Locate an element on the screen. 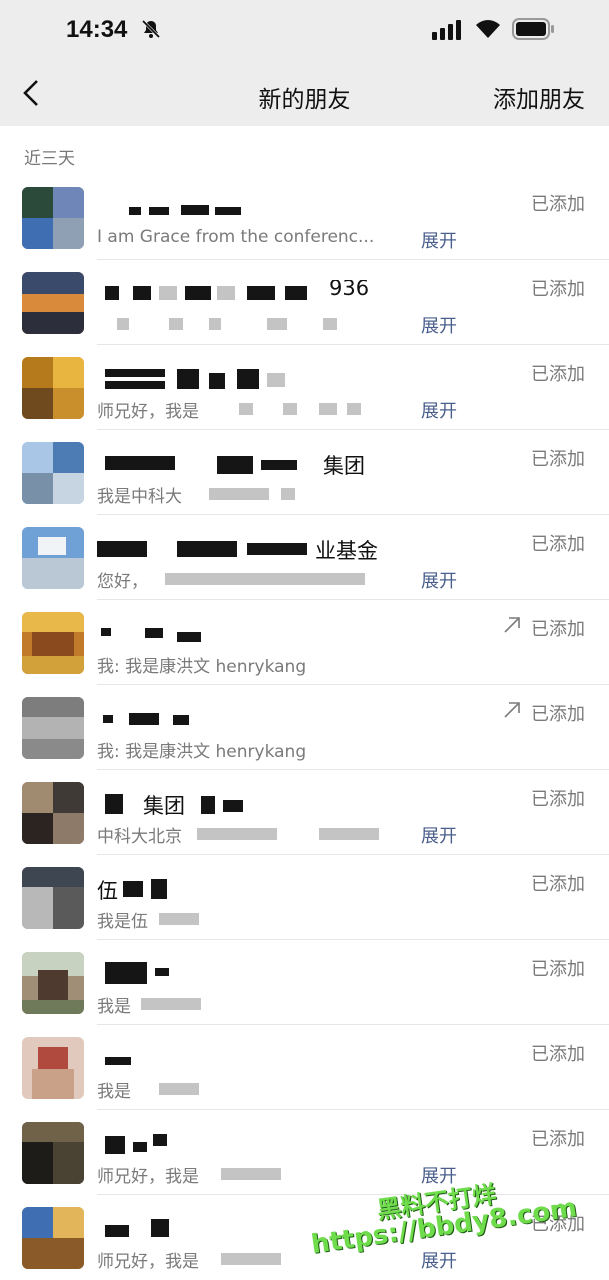 This screenshot has height=1280, width=609. list-item: 伍 我是伍 已添加 is located at coordinates (304, 897).